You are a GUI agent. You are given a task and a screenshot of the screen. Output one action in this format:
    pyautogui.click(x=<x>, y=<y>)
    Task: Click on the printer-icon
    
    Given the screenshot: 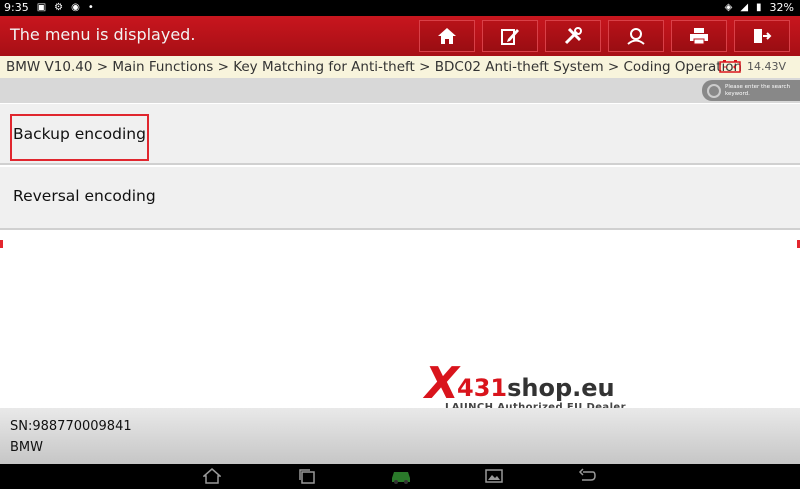 What is the action you would take?
    pyautogui.click(x=699, y=36)
    